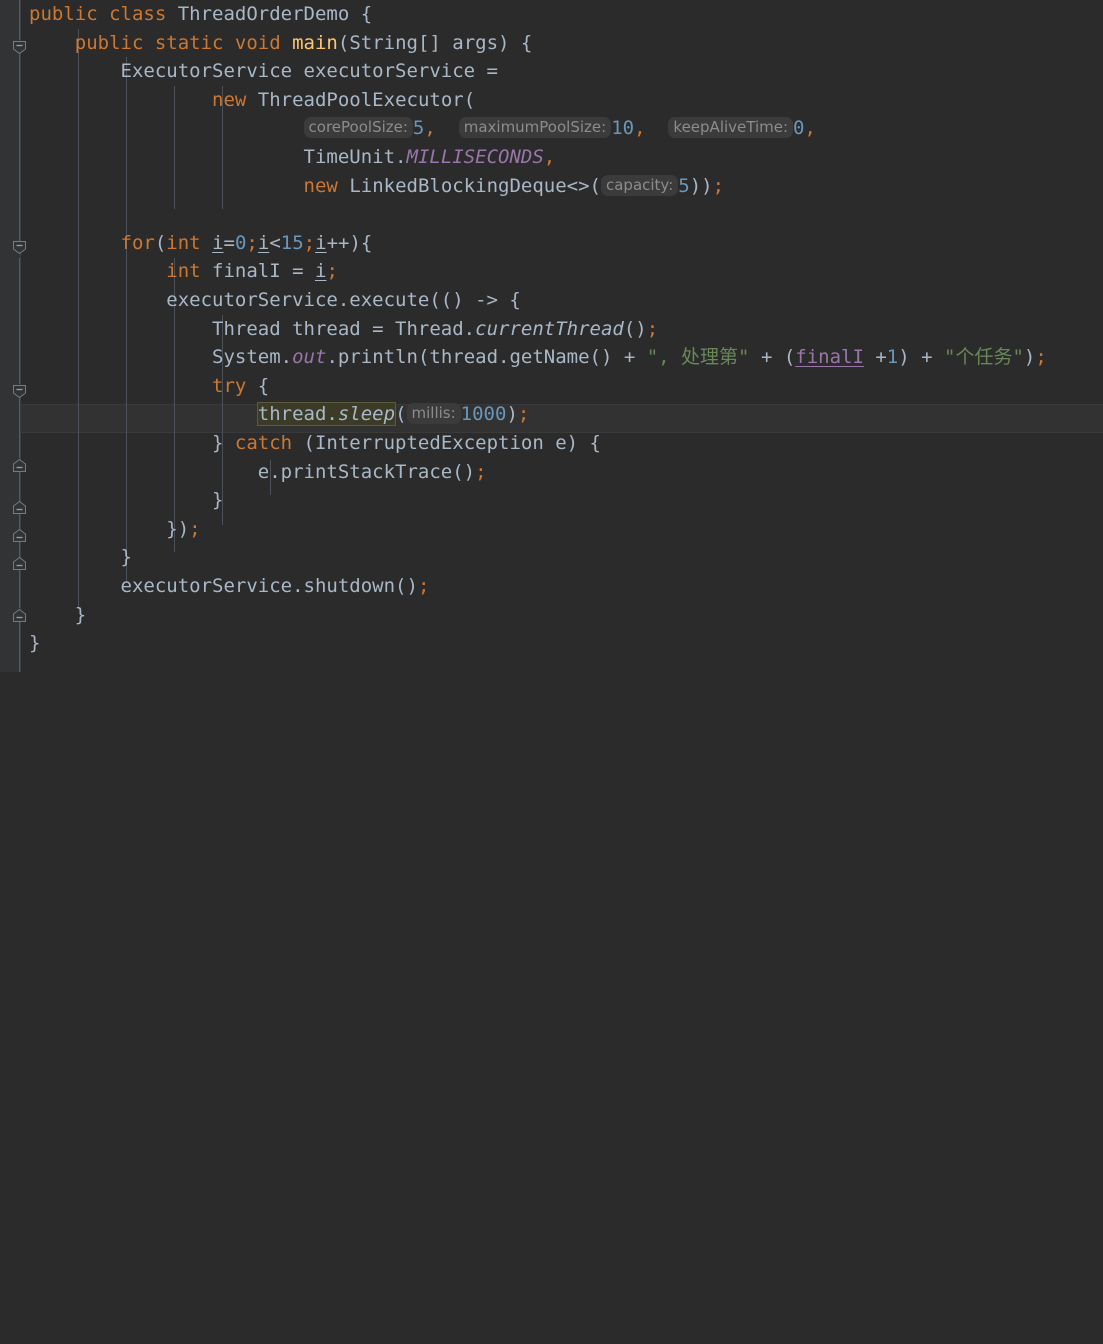  Describe the element at coordinates (252, 471) in the screenshot. I see `token-text: e.printStackTrace()` at that location.